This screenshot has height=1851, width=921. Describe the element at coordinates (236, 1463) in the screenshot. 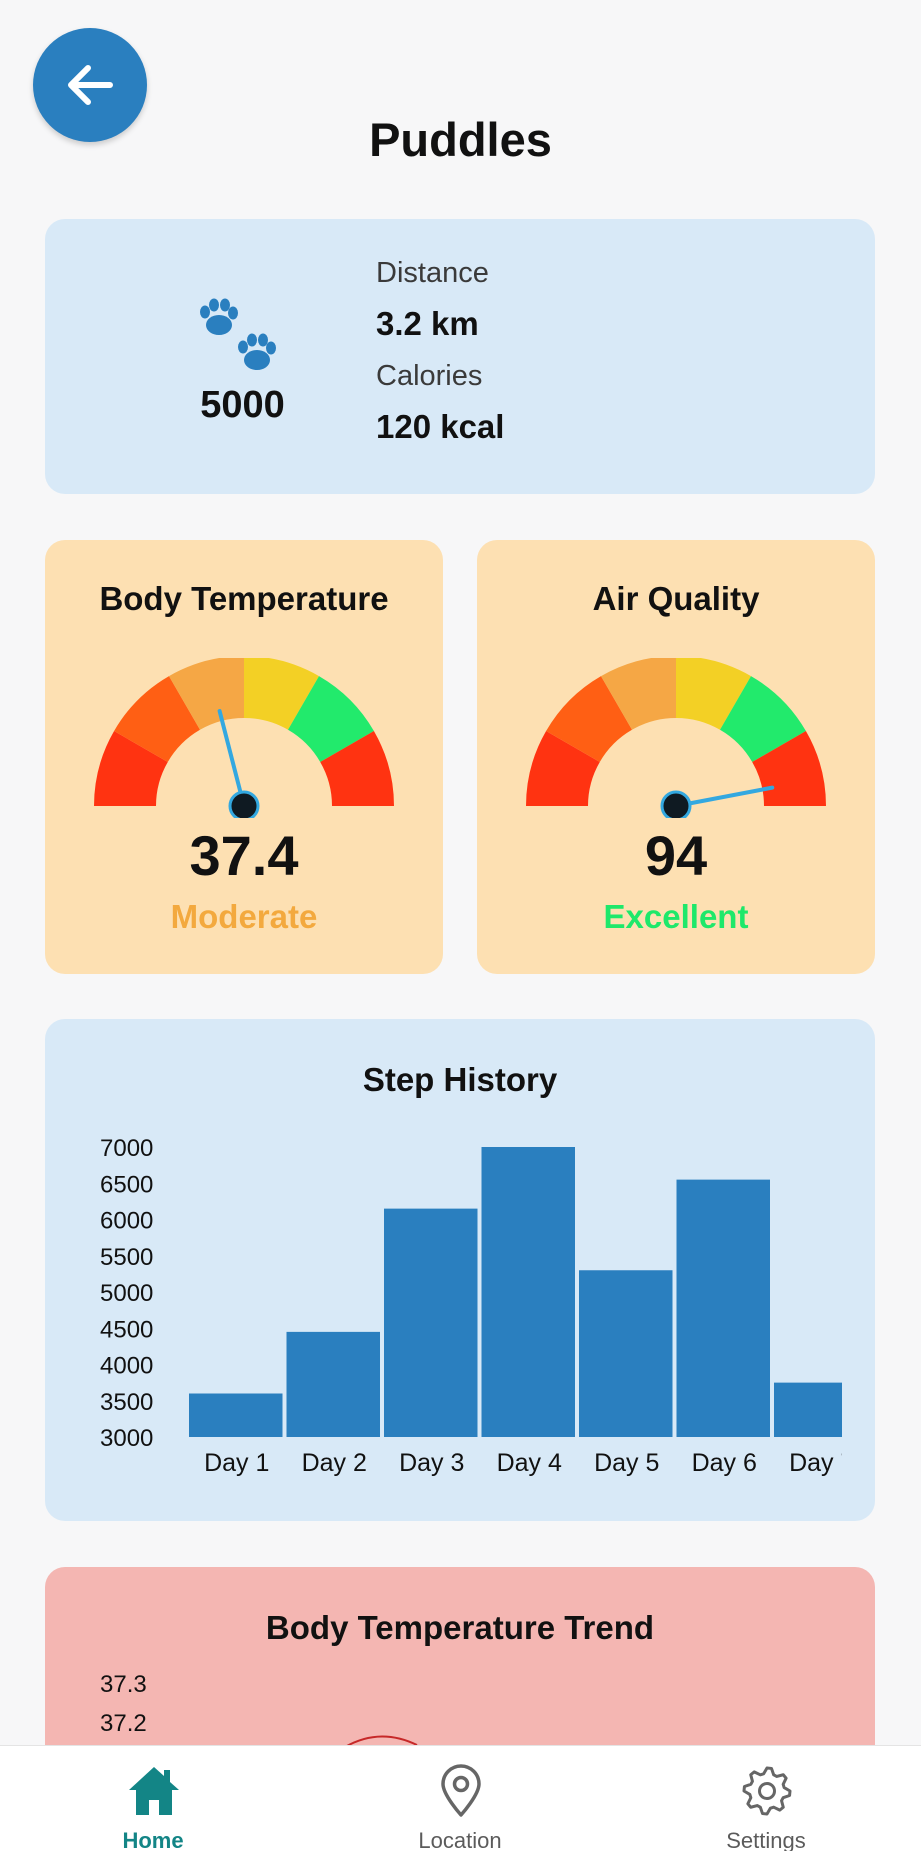

I see `x-tick-label: Day 1` at that location.